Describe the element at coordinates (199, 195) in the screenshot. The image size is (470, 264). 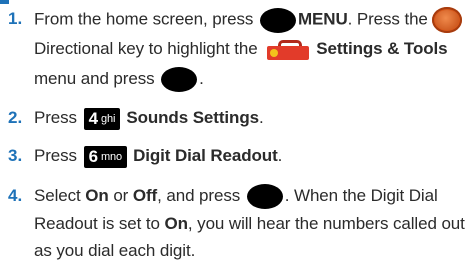
I see `step-text: , and press` at that location.